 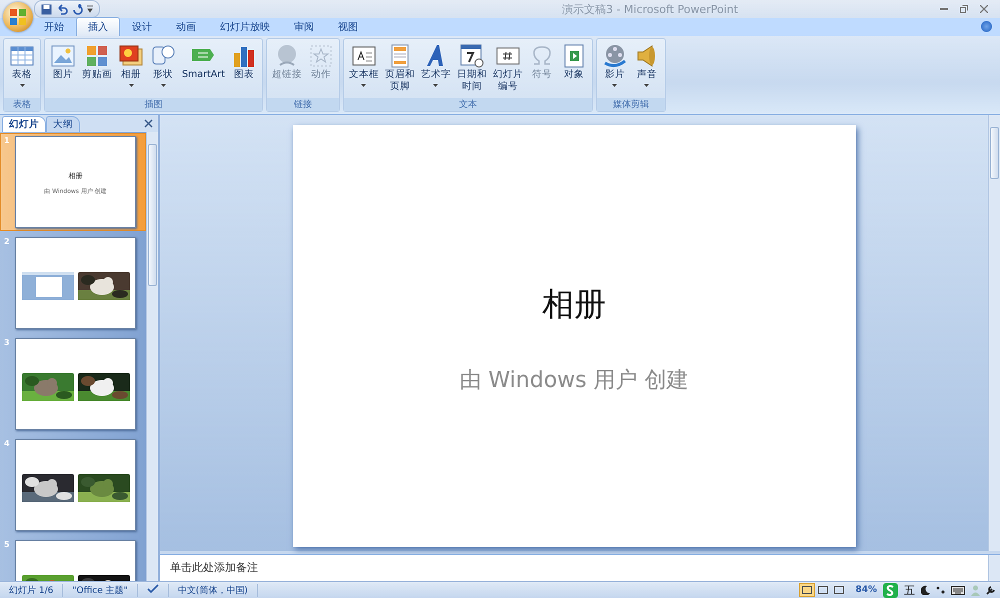 I want to click on window-title: 演示文稿3 - Microsoft PowerPoint, so click(x=650, y=9).